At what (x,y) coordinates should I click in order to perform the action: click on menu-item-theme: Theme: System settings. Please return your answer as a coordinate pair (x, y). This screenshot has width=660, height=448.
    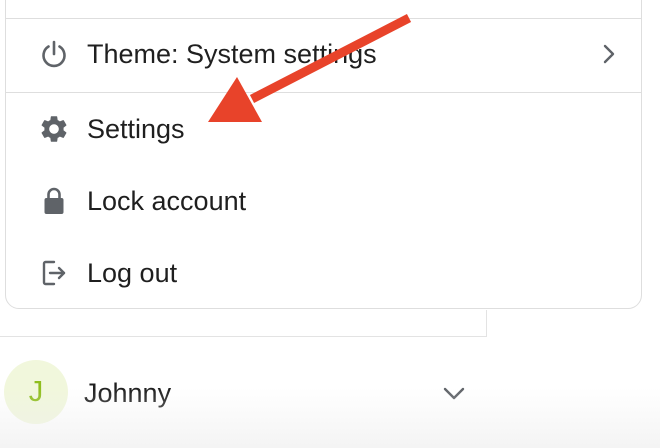
    Looking at the image, I should click on (323, 54).